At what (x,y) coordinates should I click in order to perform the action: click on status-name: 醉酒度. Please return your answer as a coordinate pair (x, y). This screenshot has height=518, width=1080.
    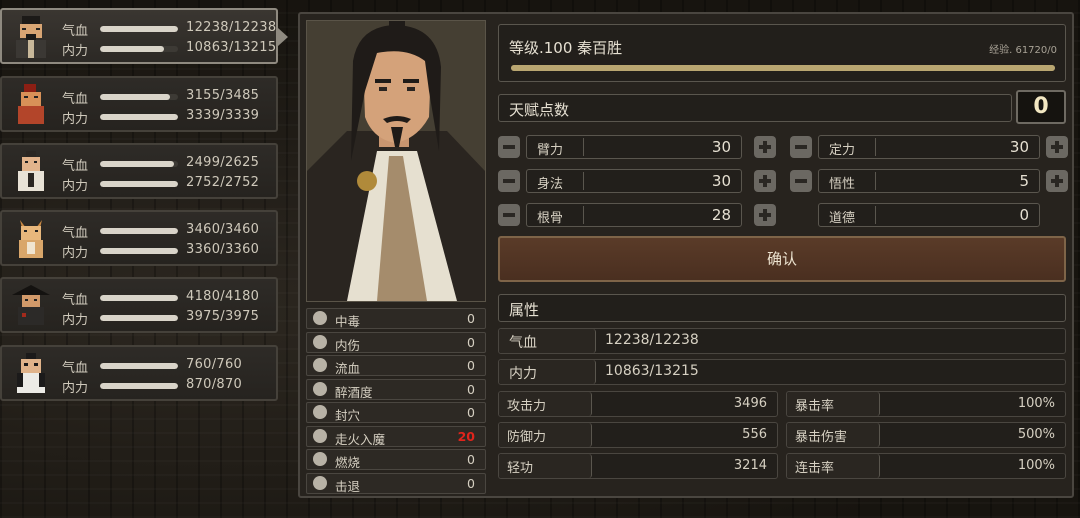
    Looking at the image, I should click on (354, 392).